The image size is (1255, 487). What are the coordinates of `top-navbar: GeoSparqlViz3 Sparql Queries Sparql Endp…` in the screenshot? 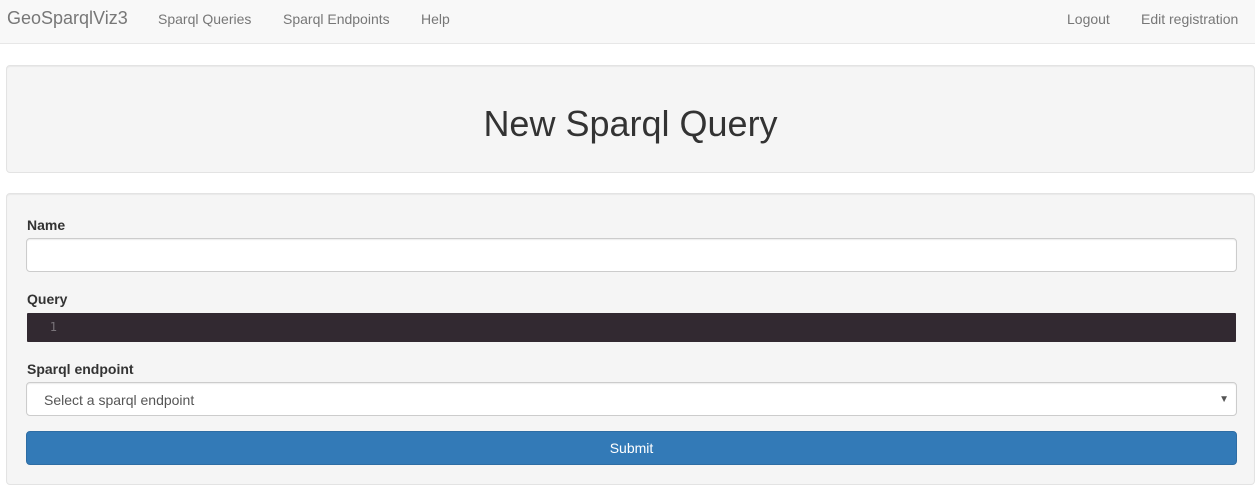 It's located at (627, 22).